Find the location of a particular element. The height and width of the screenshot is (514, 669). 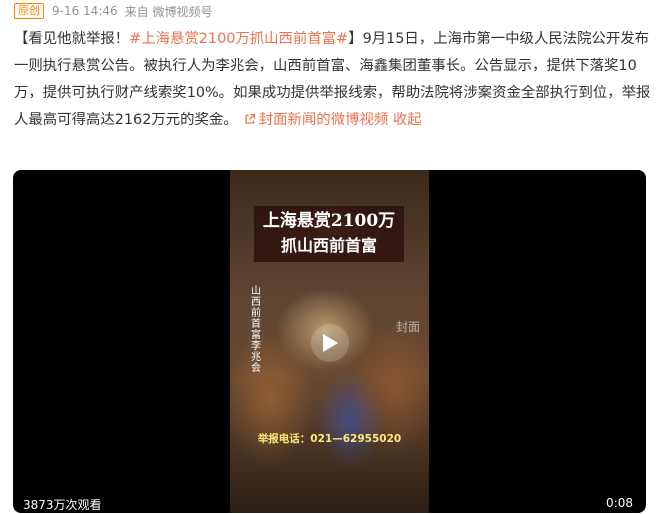

post-timestamp: 9-16 14:46 is located at coordinates (85, 11).